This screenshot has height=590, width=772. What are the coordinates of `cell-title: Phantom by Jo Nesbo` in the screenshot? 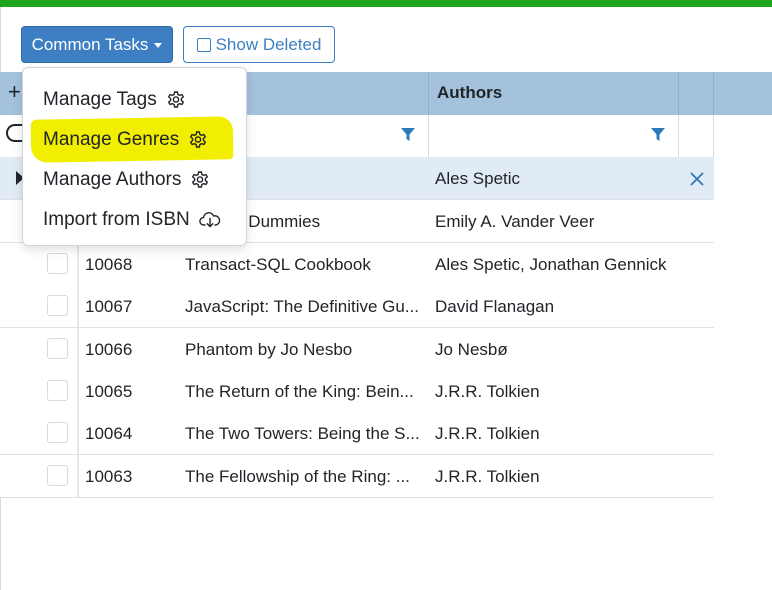 It's located at (269, 349).